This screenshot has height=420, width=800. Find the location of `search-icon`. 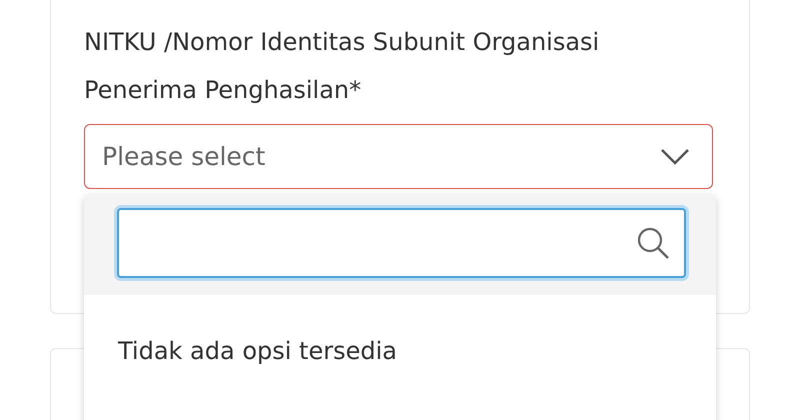

search-icon is located at coordinates (653, 243).